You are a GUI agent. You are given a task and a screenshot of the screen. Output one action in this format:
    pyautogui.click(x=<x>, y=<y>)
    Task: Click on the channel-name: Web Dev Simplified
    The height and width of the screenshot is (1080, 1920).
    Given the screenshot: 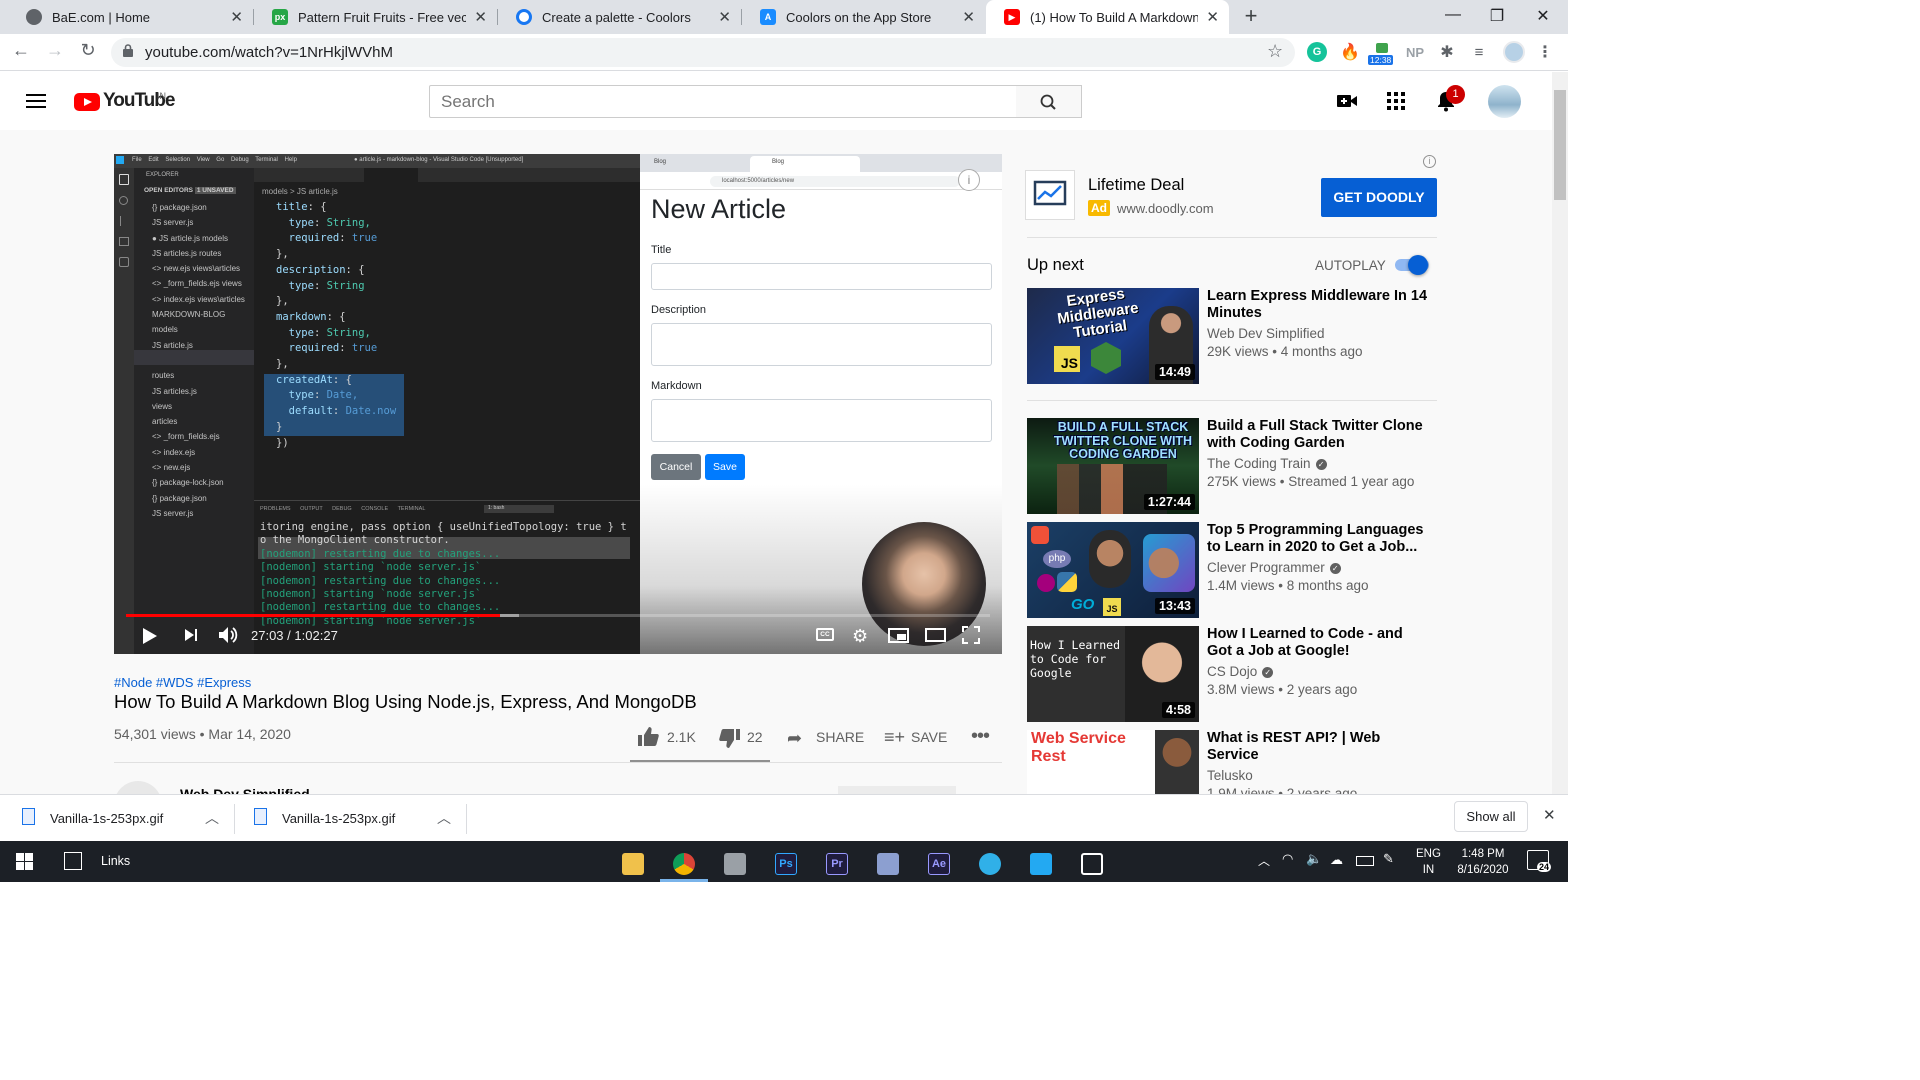 What is the action you would take?
    pyautogui.click(x=245, y=789)
    